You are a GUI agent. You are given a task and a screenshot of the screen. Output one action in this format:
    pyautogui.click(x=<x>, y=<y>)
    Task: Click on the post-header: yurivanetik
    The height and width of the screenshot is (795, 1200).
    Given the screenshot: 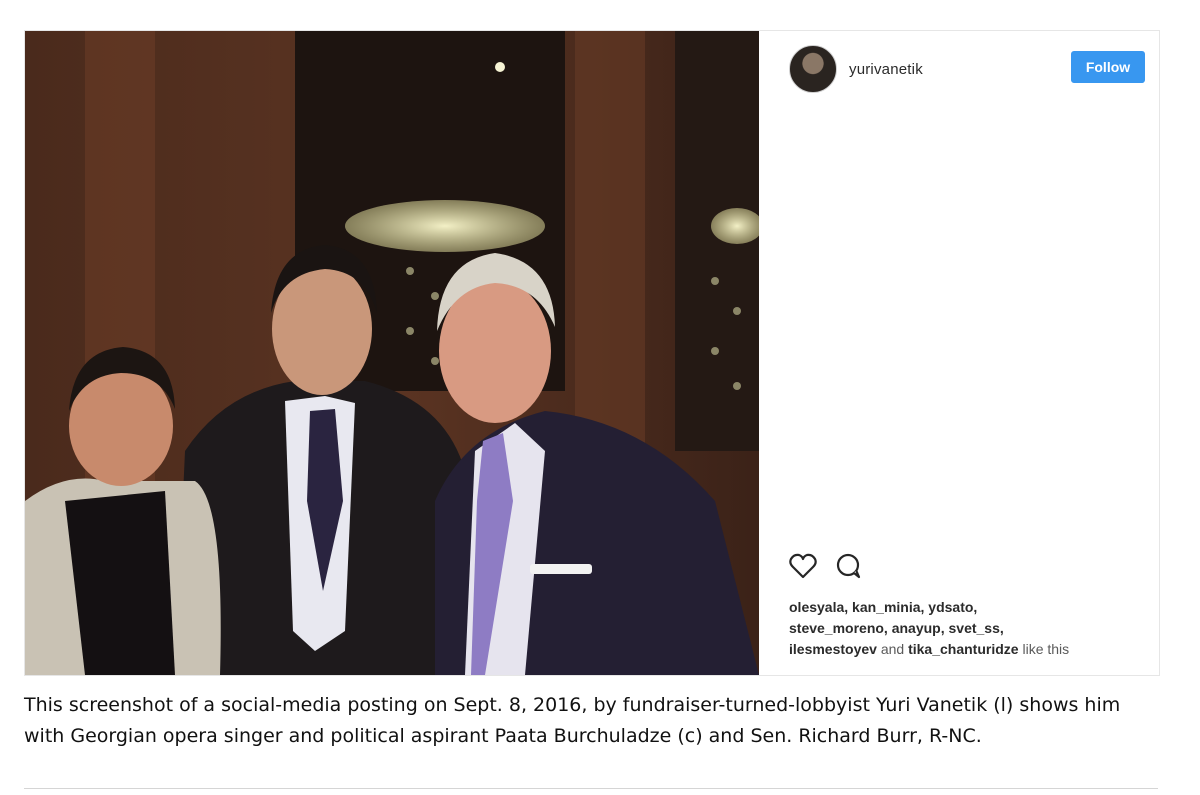 What is the action you would take?
    pyautogui.click(x=856, y=69)
    